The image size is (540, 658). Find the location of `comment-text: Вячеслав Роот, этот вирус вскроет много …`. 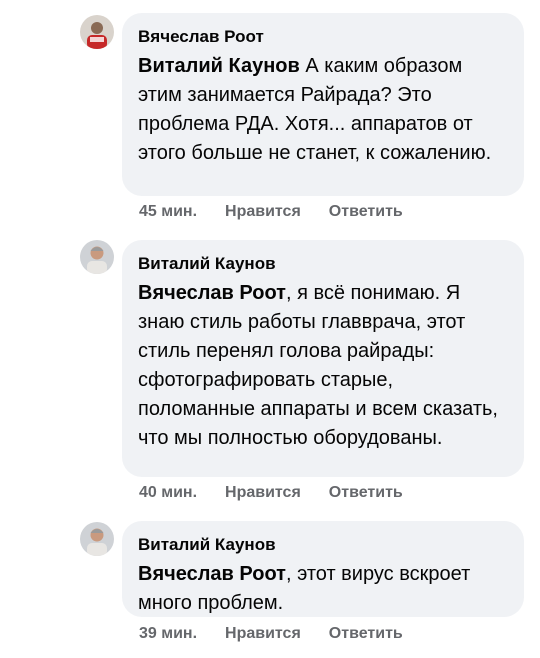

comment-text: Вячеслав Роот, этот вирус вскроет много … is located at coordinates (323, 589).